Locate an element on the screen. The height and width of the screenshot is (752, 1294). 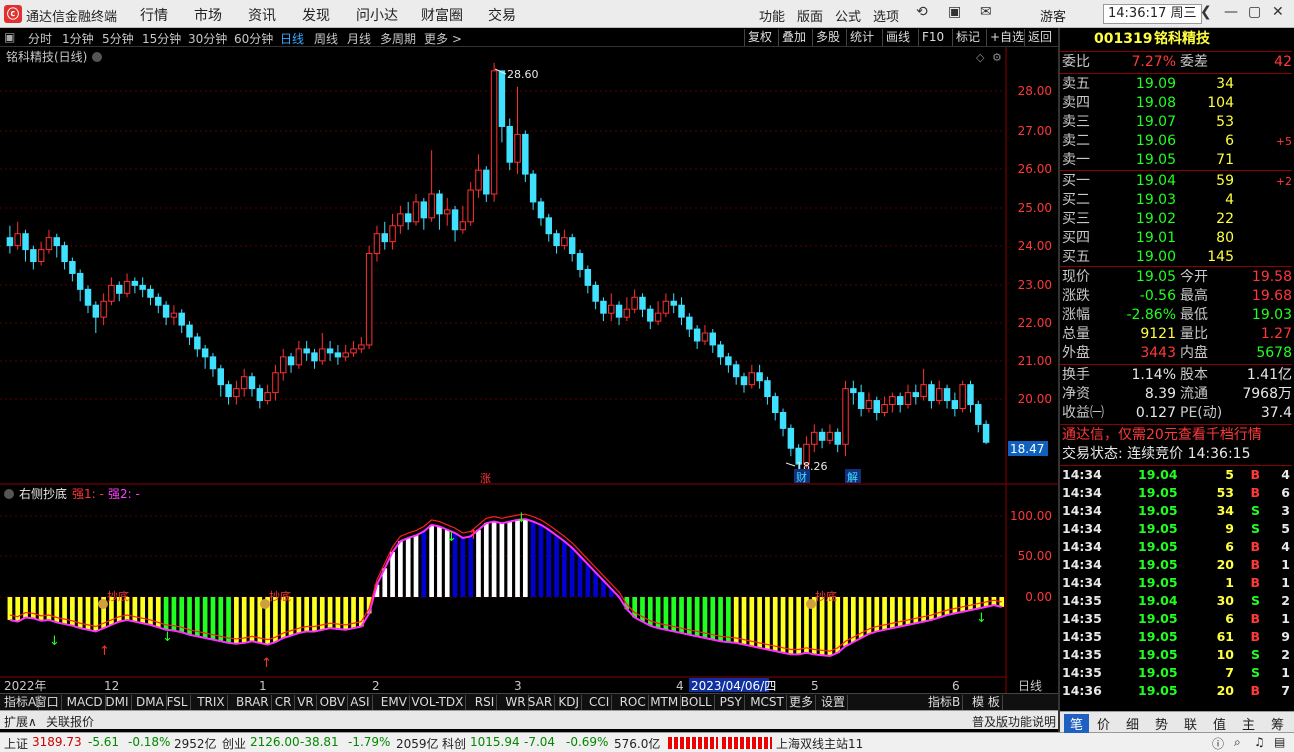
panel-toggle-icon: ▣ is located at coordinates (9, 37).